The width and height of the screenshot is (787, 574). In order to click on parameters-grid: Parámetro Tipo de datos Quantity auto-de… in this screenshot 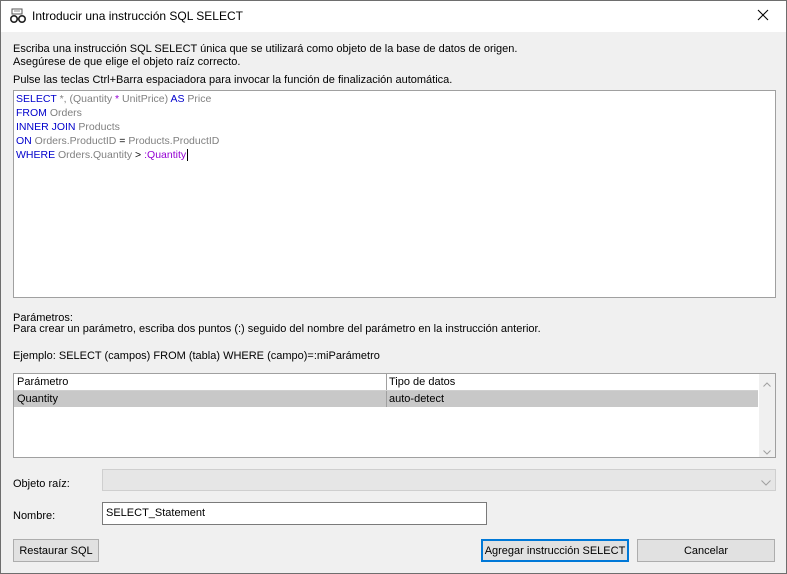, I will do `click(394, 415)`.